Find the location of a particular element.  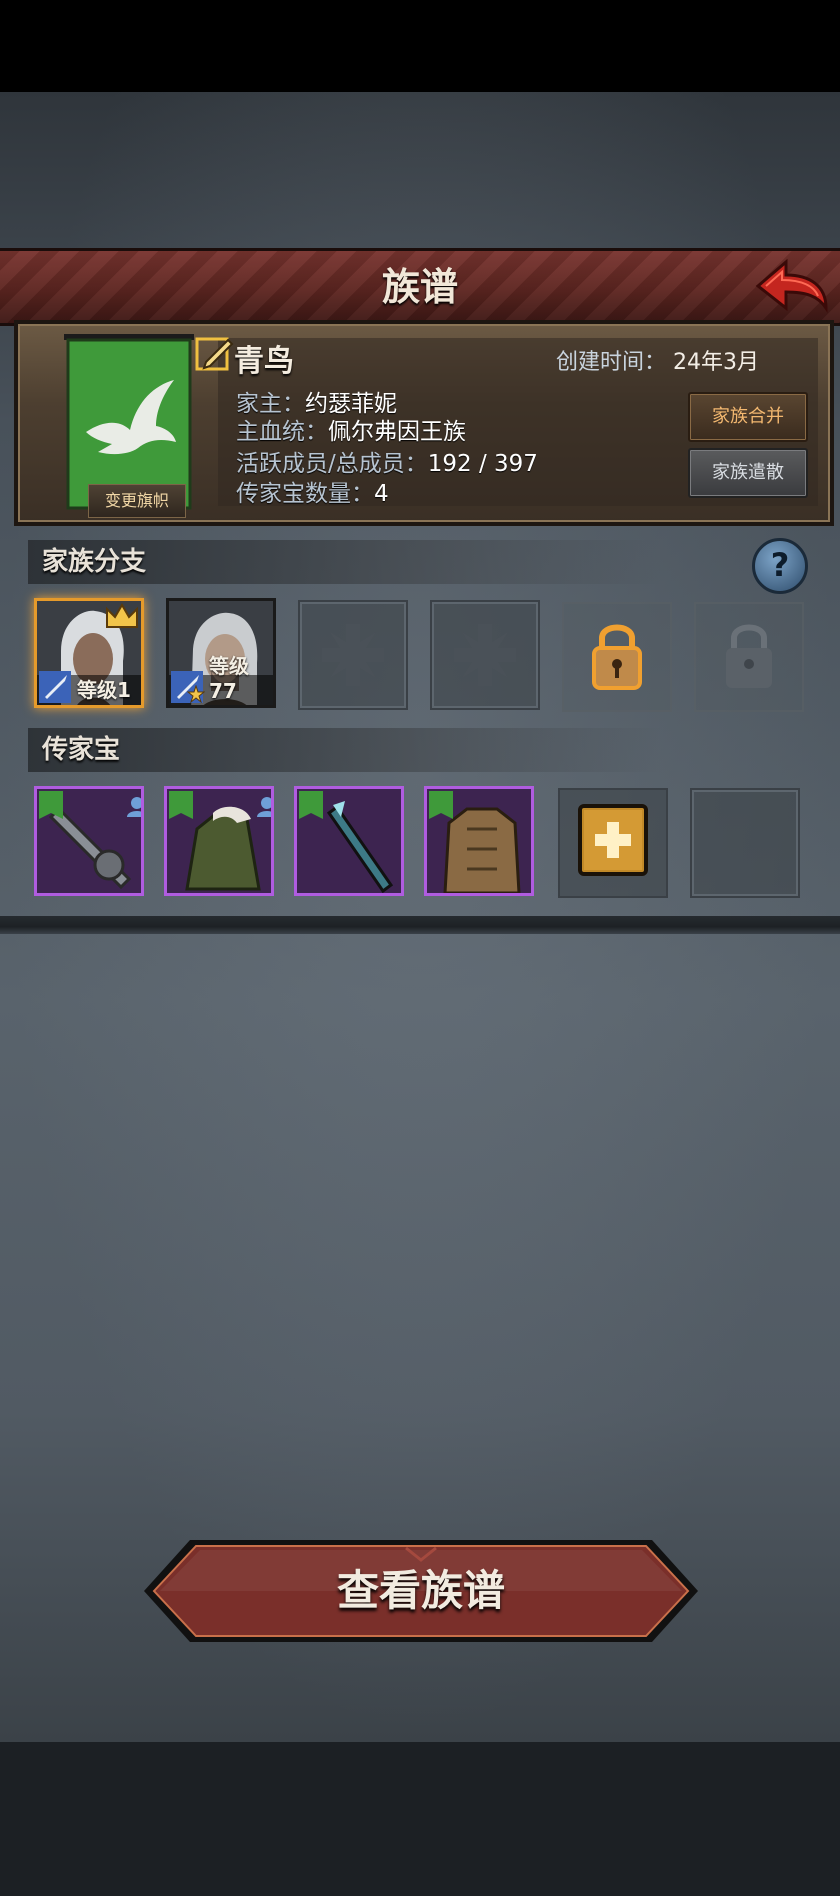

spear-icon is located at coordinates (349, 841).